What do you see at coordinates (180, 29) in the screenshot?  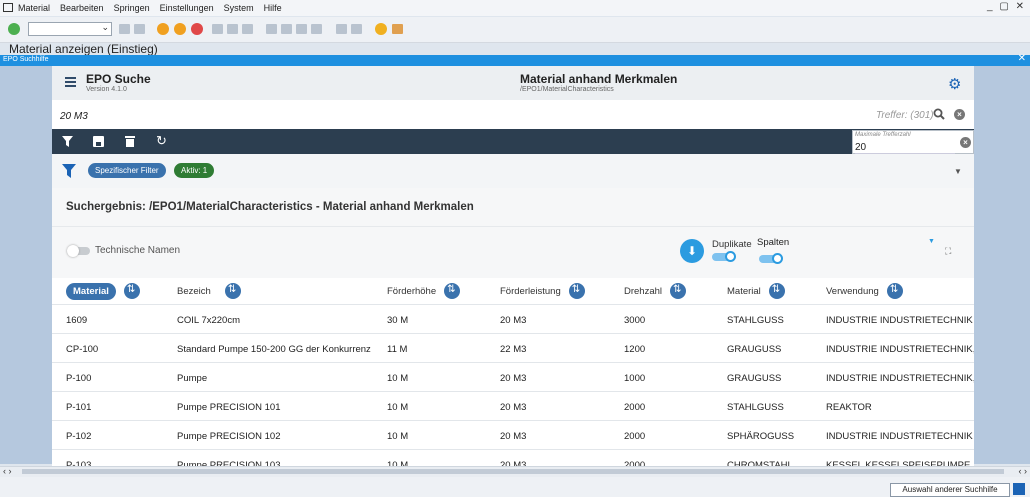 I see `cancel-icon` at bounding box center [180, 29].